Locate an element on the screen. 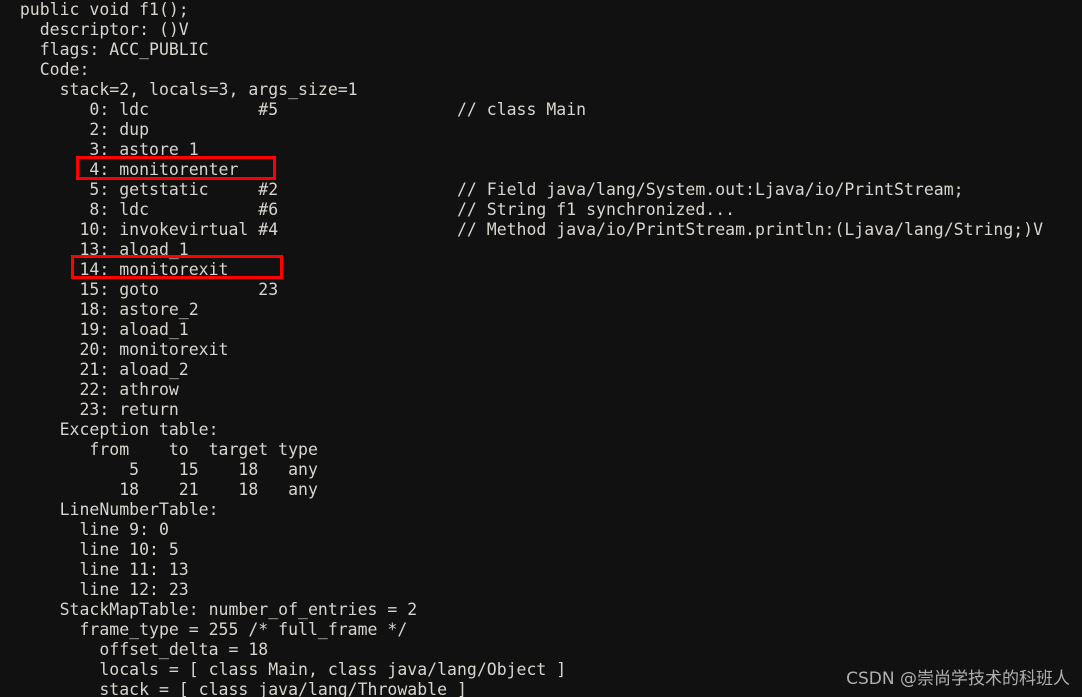  code-line: 14: monitorexit is located at coordinates (114, 269).